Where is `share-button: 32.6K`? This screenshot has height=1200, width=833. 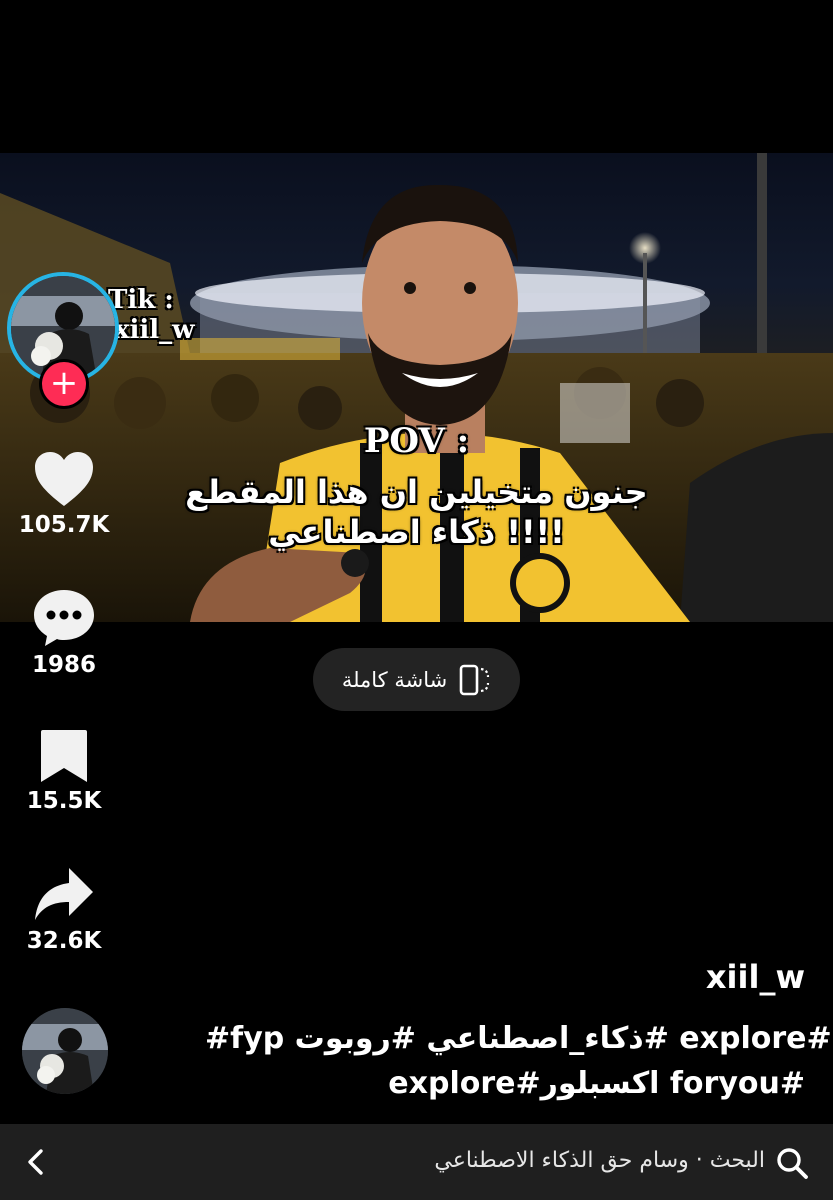
share-button: 32.6K is located at coordinates (64, 910).